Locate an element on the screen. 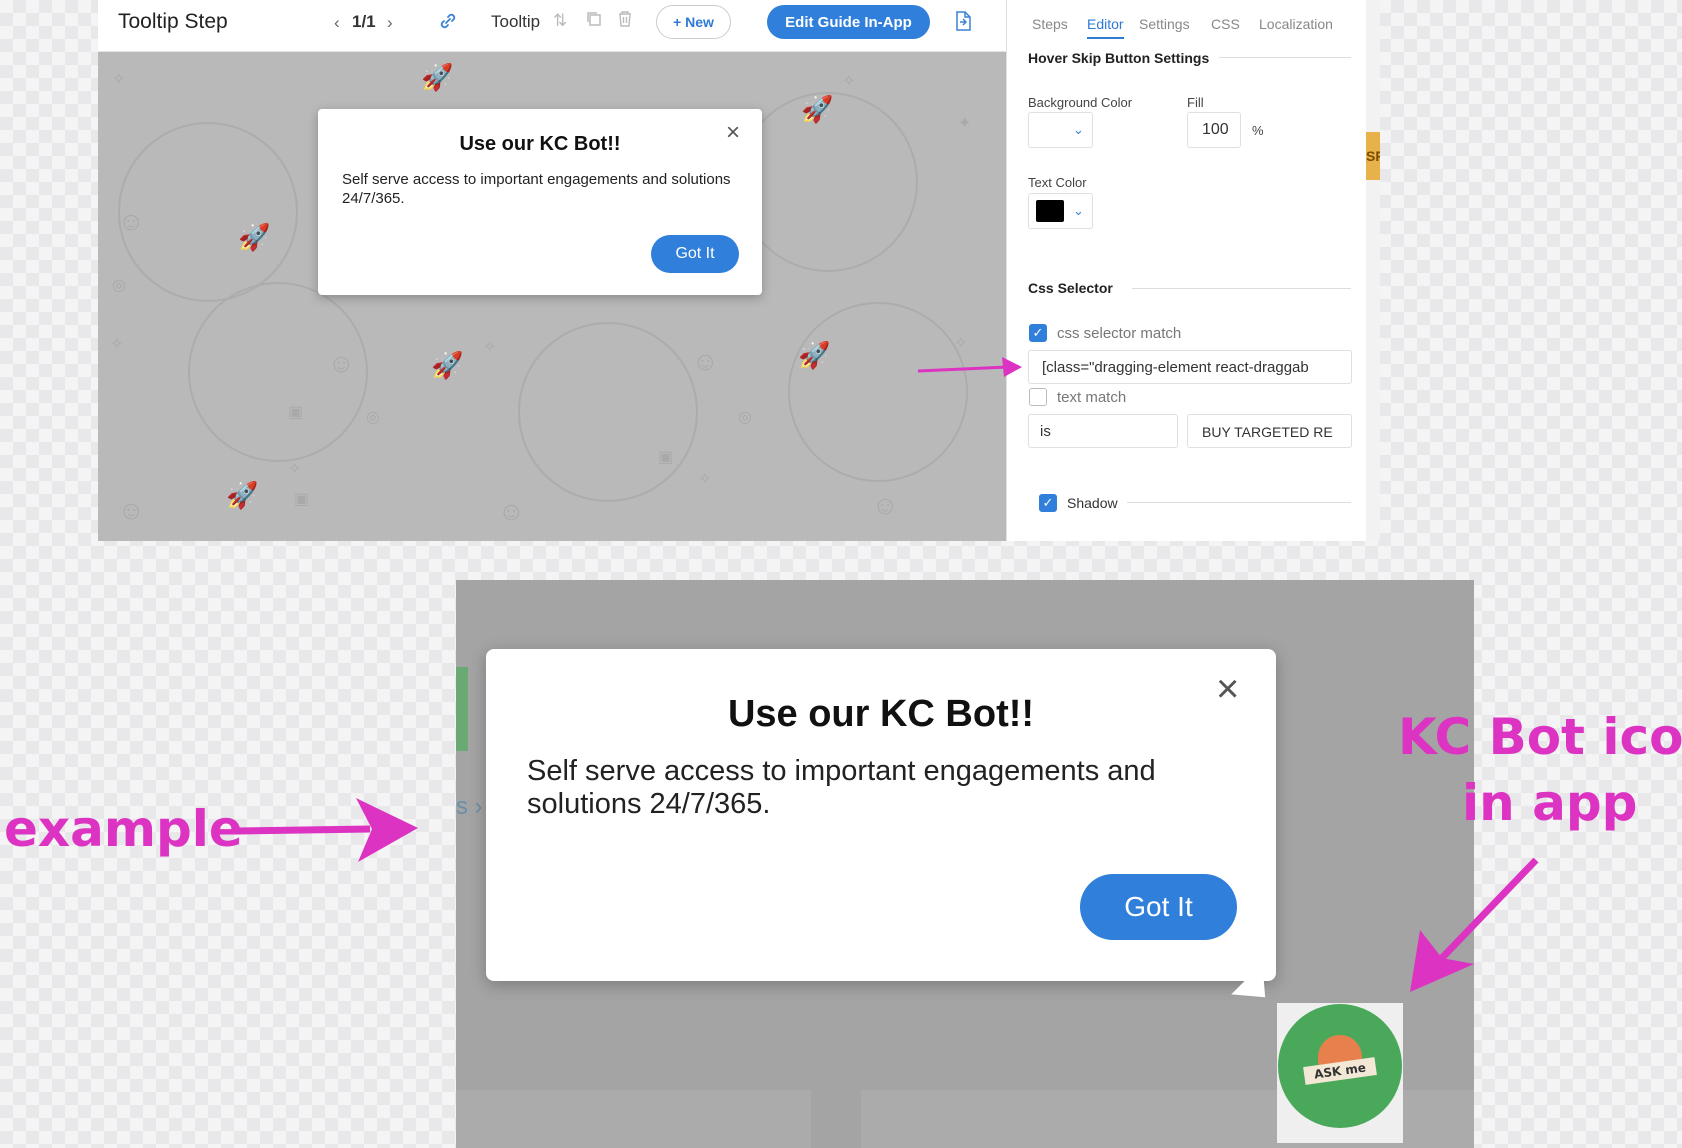 The width and height of the screenshot is (1682, 1148). arrow-to-example is located at coordinates (327, 830).